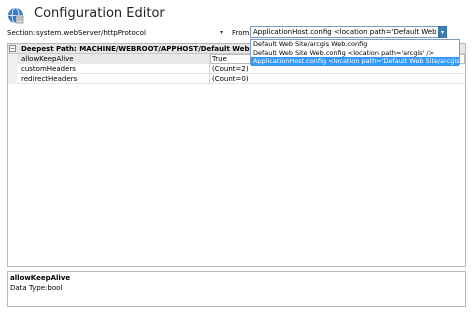  Describe the element at coordinates (242, 33) in the screenshot. I see `from-label: From:` at that location.